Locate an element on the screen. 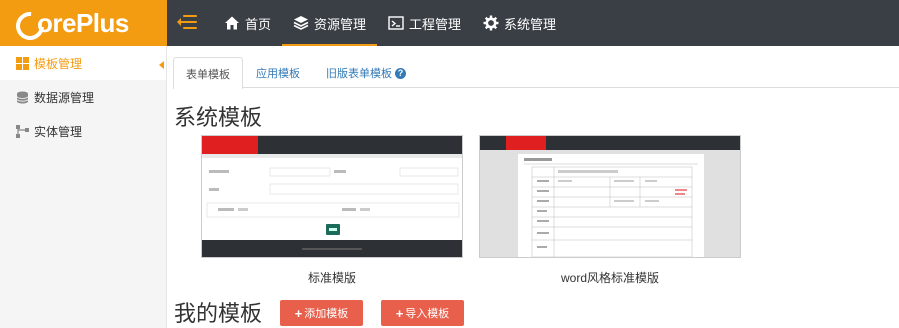 The image size is (899, 328). template-card-word-style: word风格标准模版 is located at coordinates (610, 210).